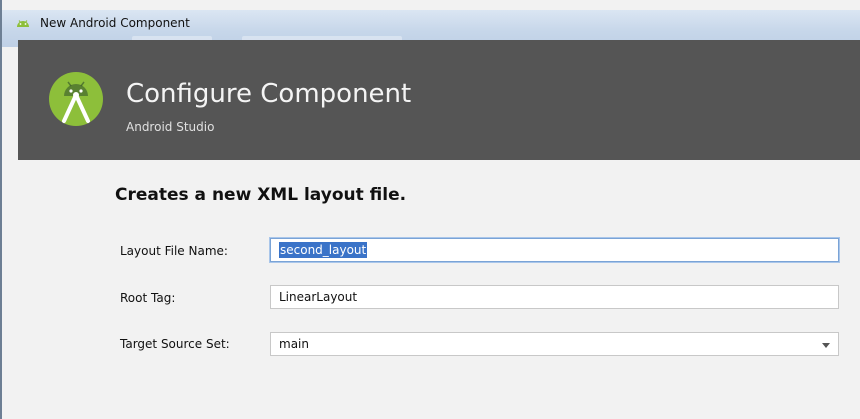 The image size is (860, 419). Describe the element at coordinates (170, 127) in the screenshot. I see `page-subtitle: Android Studio` at that location.